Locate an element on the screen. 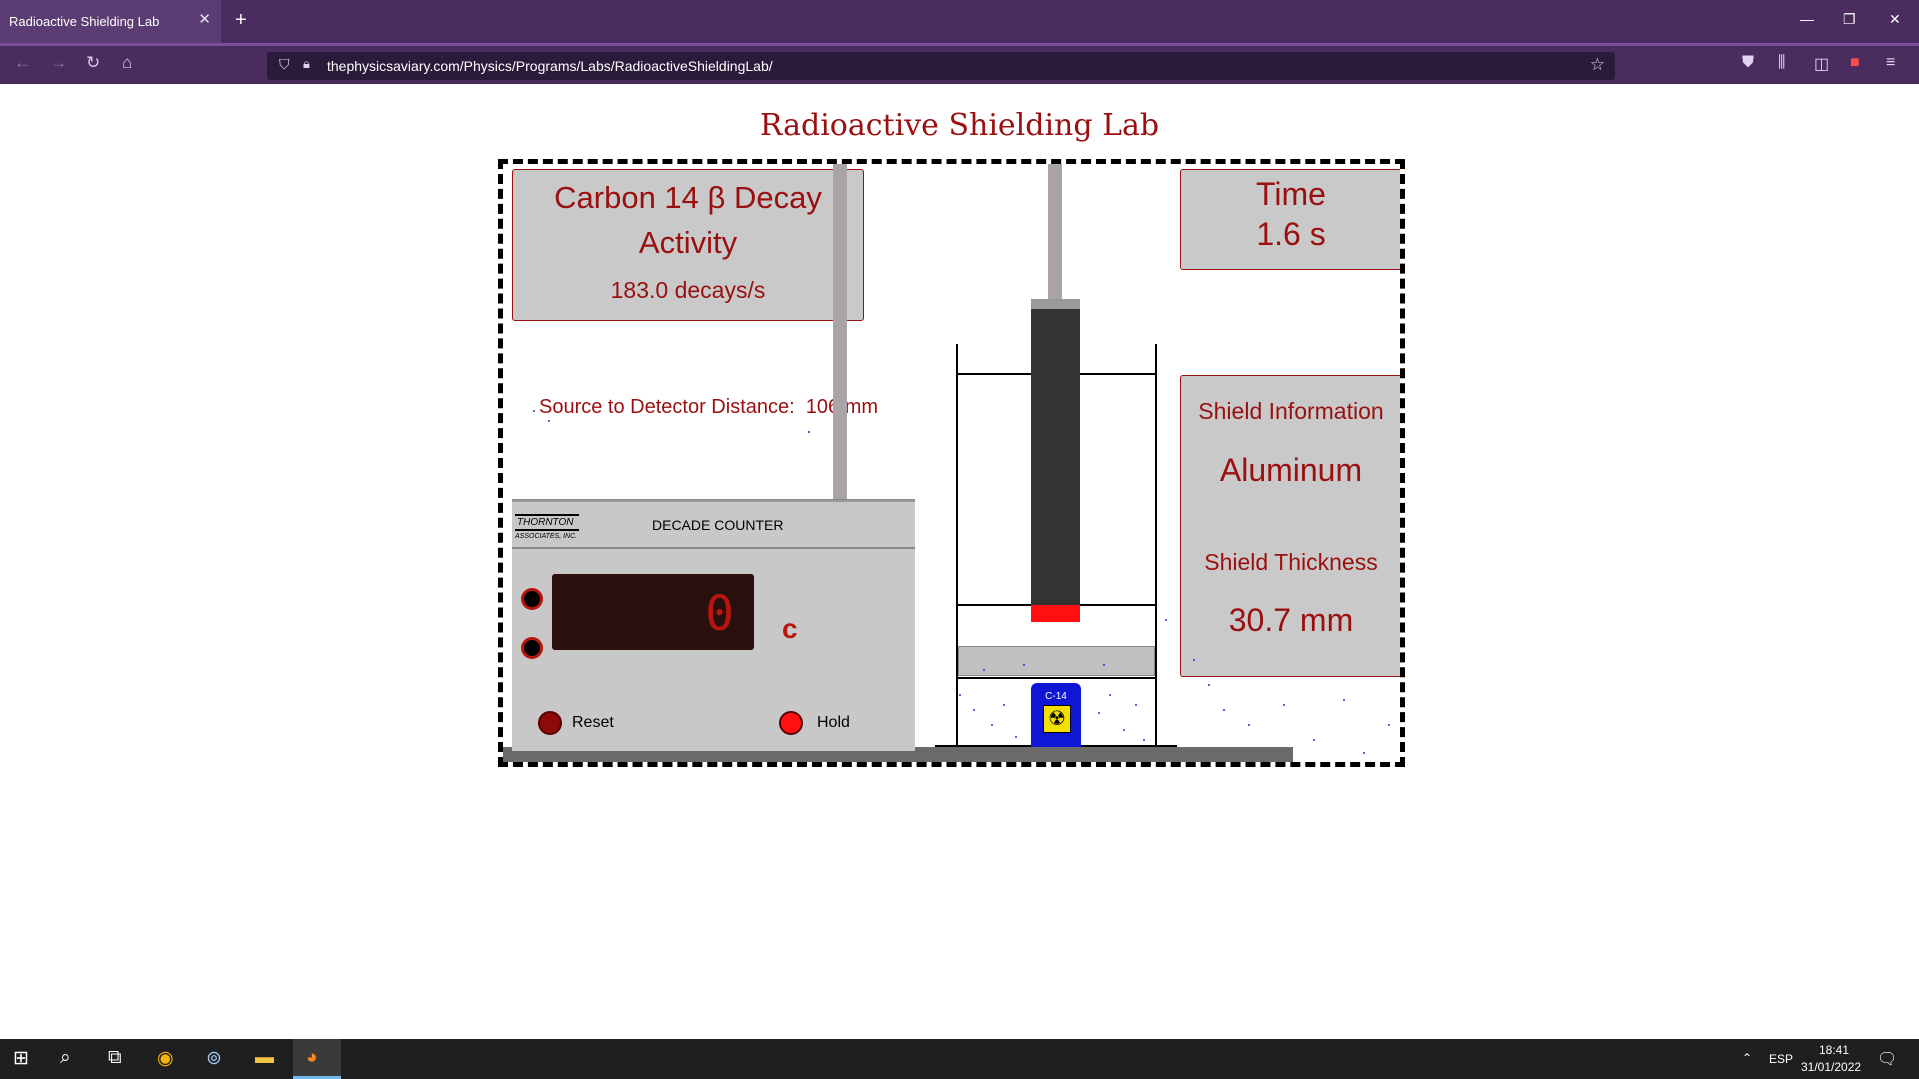 This screenshot has width=1919, height=1079. shield-info-label: Shield Information is located at coordinates (1291, 411).